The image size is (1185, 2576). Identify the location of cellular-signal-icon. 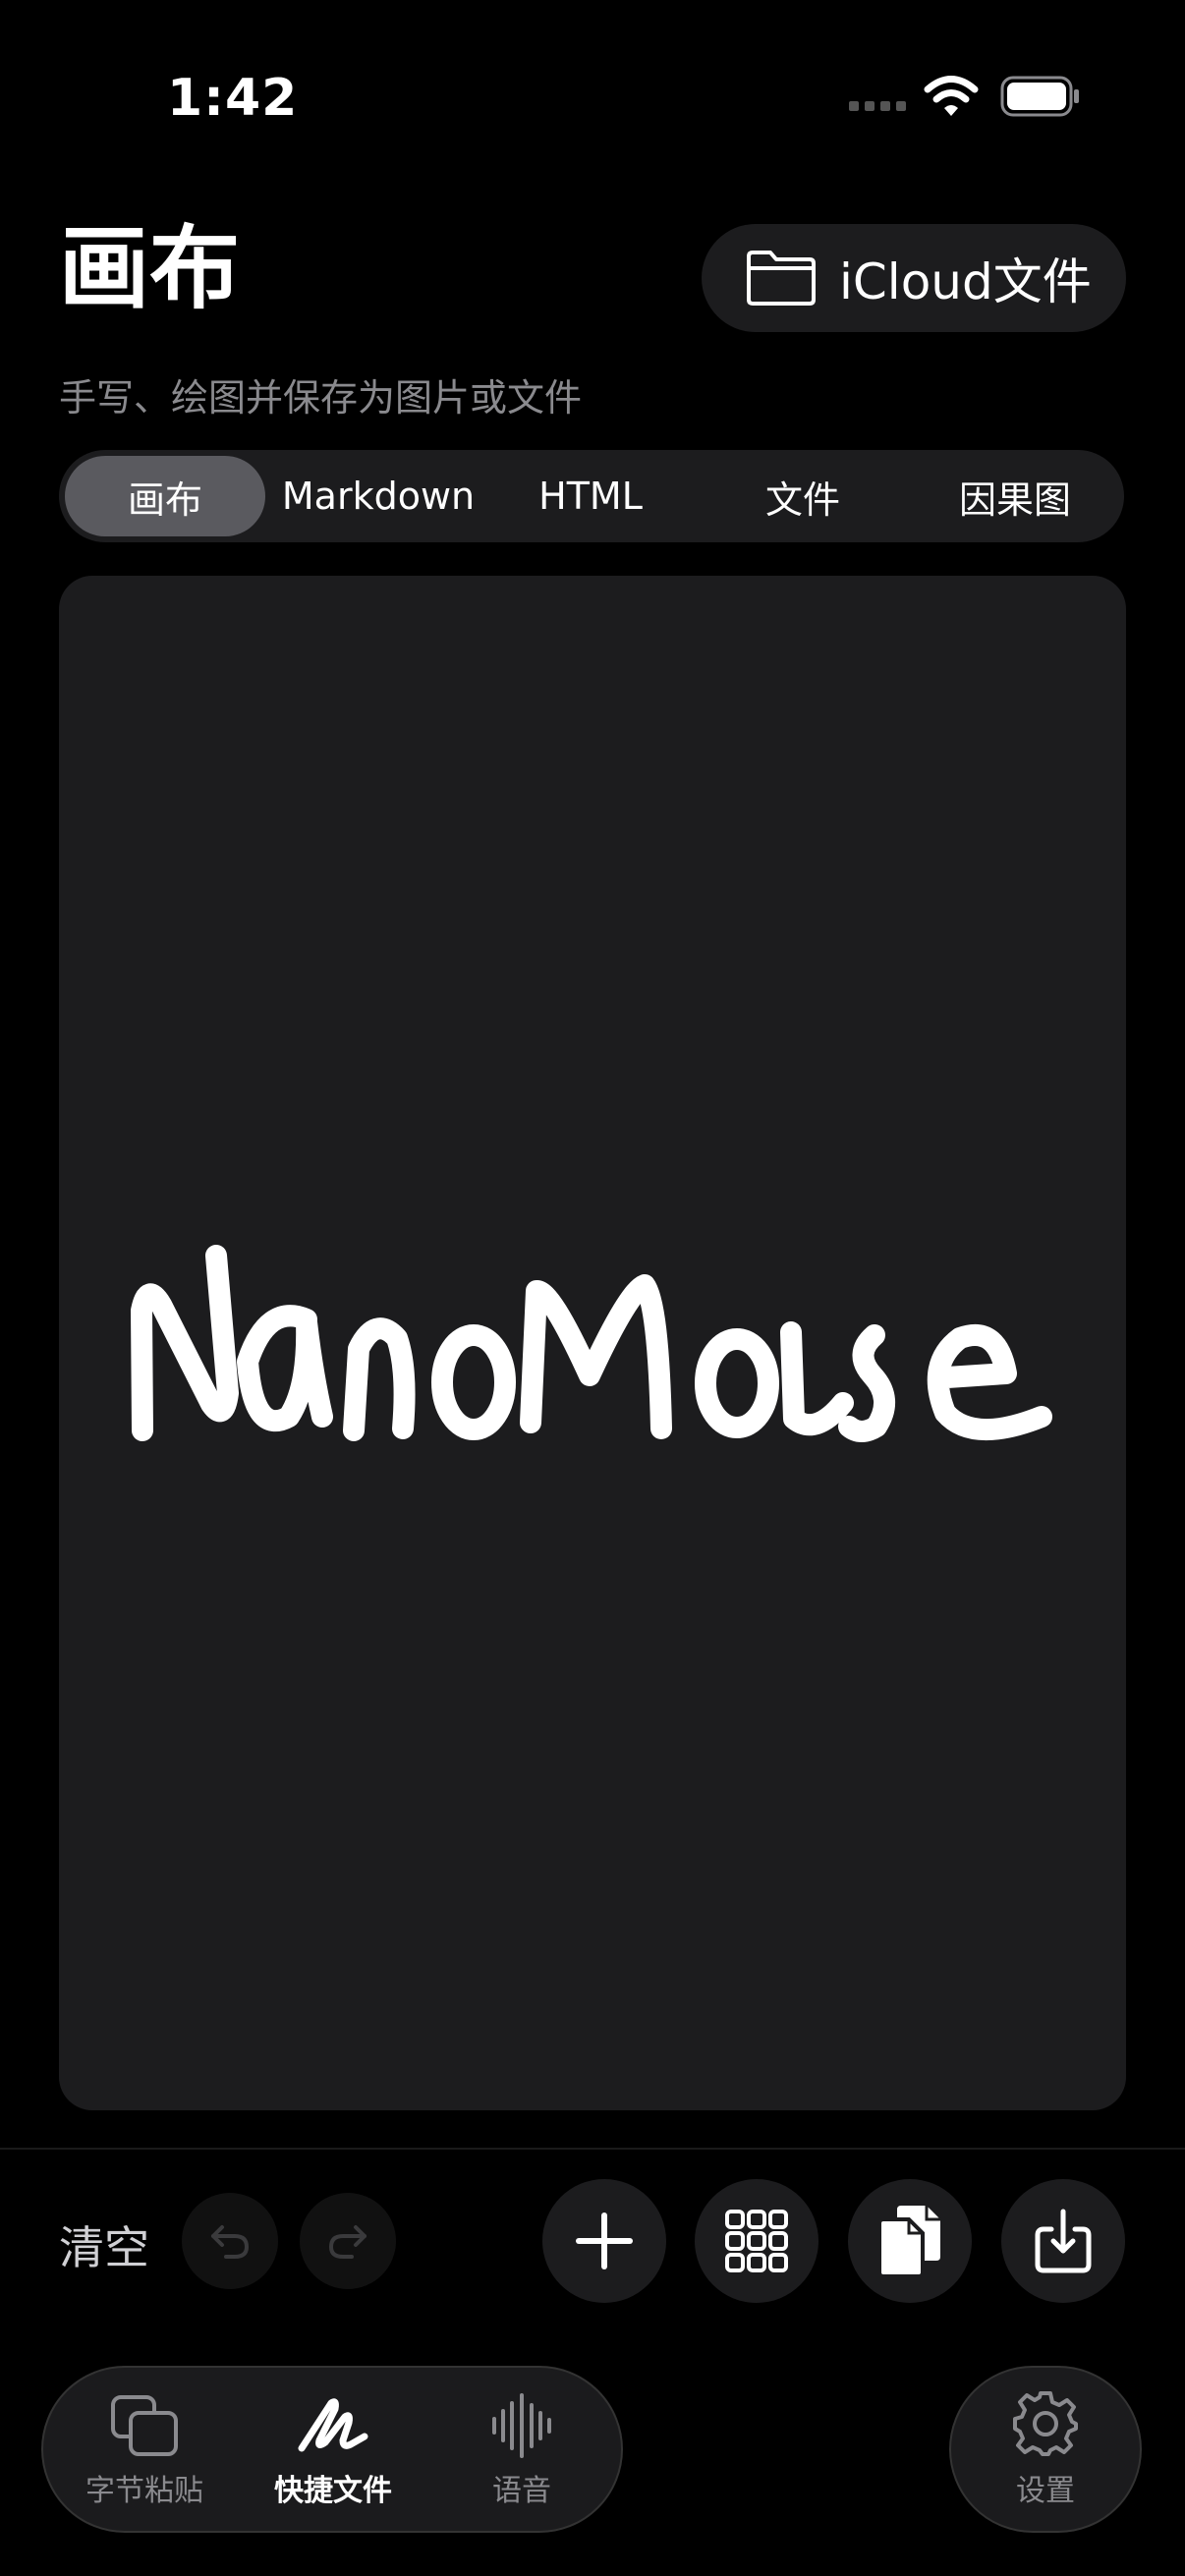
(878, 106).